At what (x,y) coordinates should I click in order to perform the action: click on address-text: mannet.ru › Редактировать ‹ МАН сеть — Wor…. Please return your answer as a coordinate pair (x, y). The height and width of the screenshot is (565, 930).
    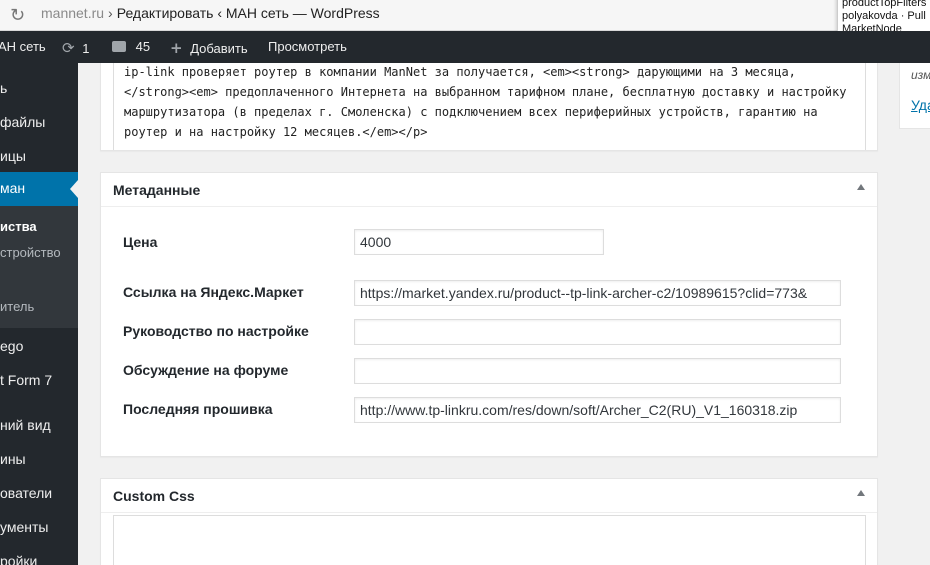
    Looking at the image, I should click on (210, 13).